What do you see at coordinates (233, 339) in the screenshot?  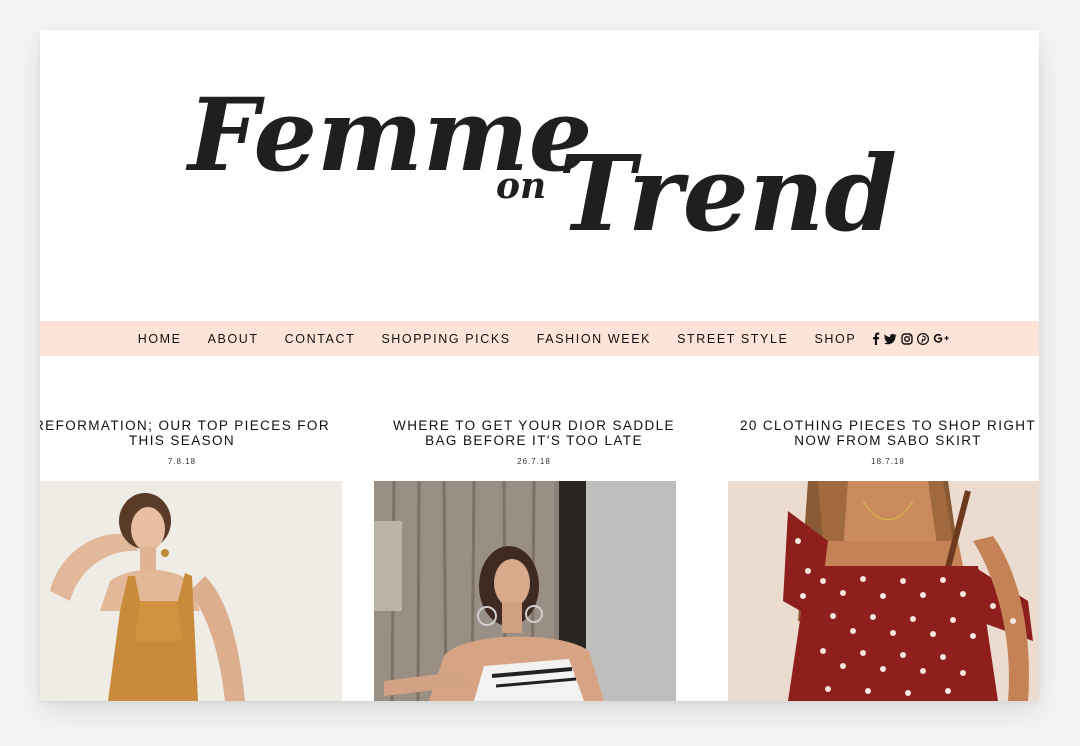 I see `nav-about: ABOUT` at bounding box center [233, 339].